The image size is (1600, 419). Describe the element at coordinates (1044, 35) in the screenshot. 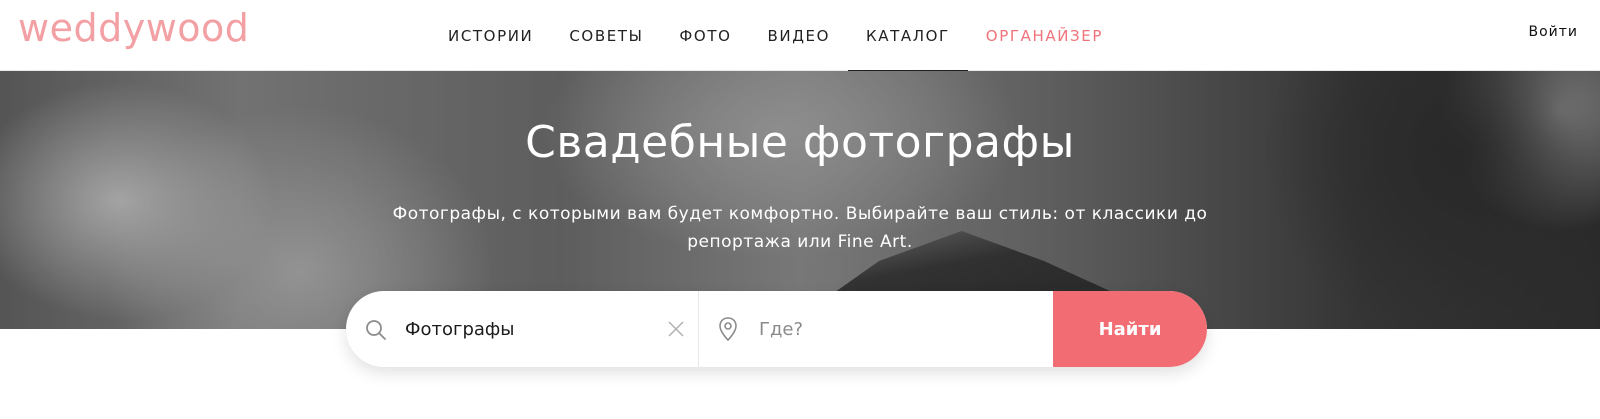

I see `nav-item-organizer: ОРГАНАЙЗЕР` at that location.